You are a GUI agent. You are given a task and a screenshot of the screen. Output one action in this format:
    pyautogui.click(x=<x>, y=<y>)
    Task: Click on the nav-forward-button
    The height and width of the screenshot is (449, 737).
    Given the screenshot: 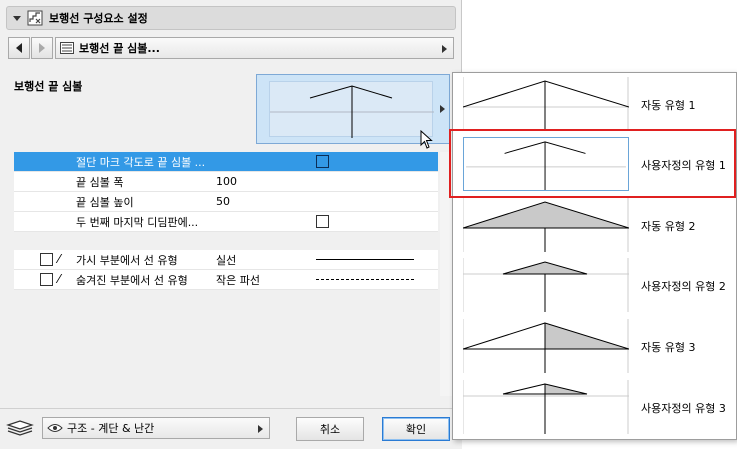 What is the action you would take?
    pyautogui.click(x=42, y=48)
    